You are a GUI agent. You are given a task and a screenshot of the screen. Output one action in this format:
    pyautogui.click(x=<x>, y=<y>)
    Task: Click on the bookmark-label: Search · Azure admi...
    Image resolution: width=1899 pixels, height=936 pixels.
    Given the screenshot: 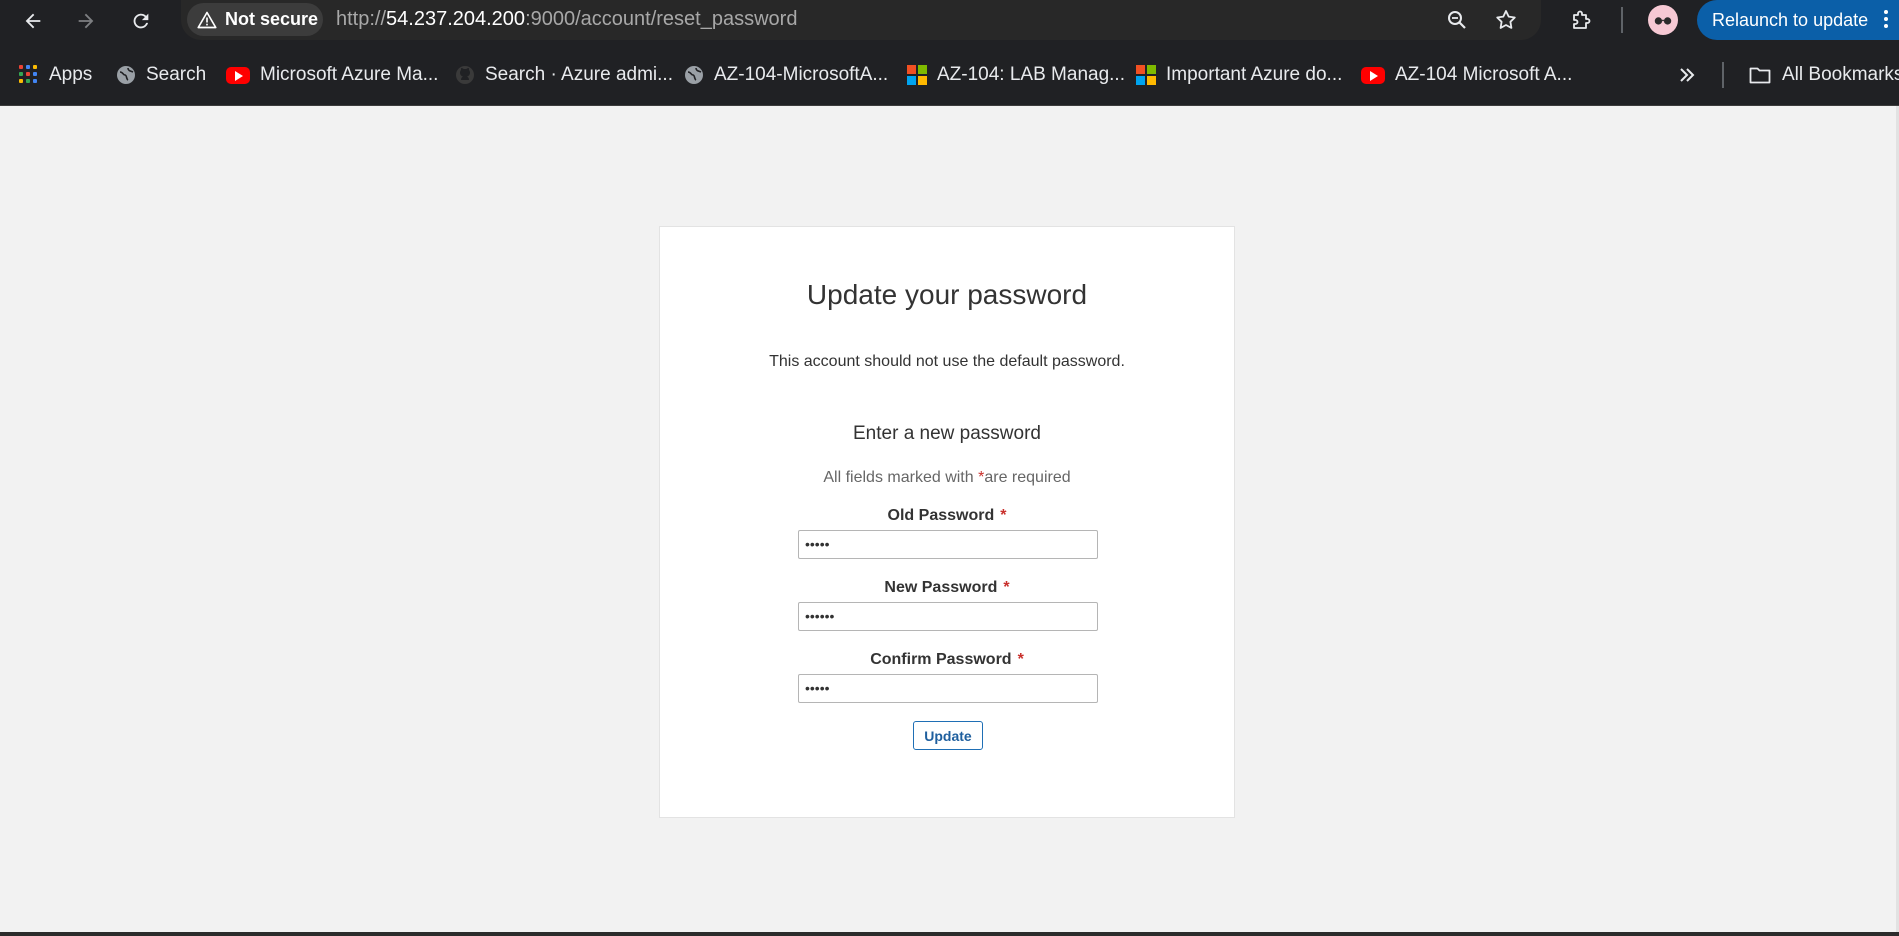 What is the action you would take?
    pyautogui.click(x=579, y=74)
    